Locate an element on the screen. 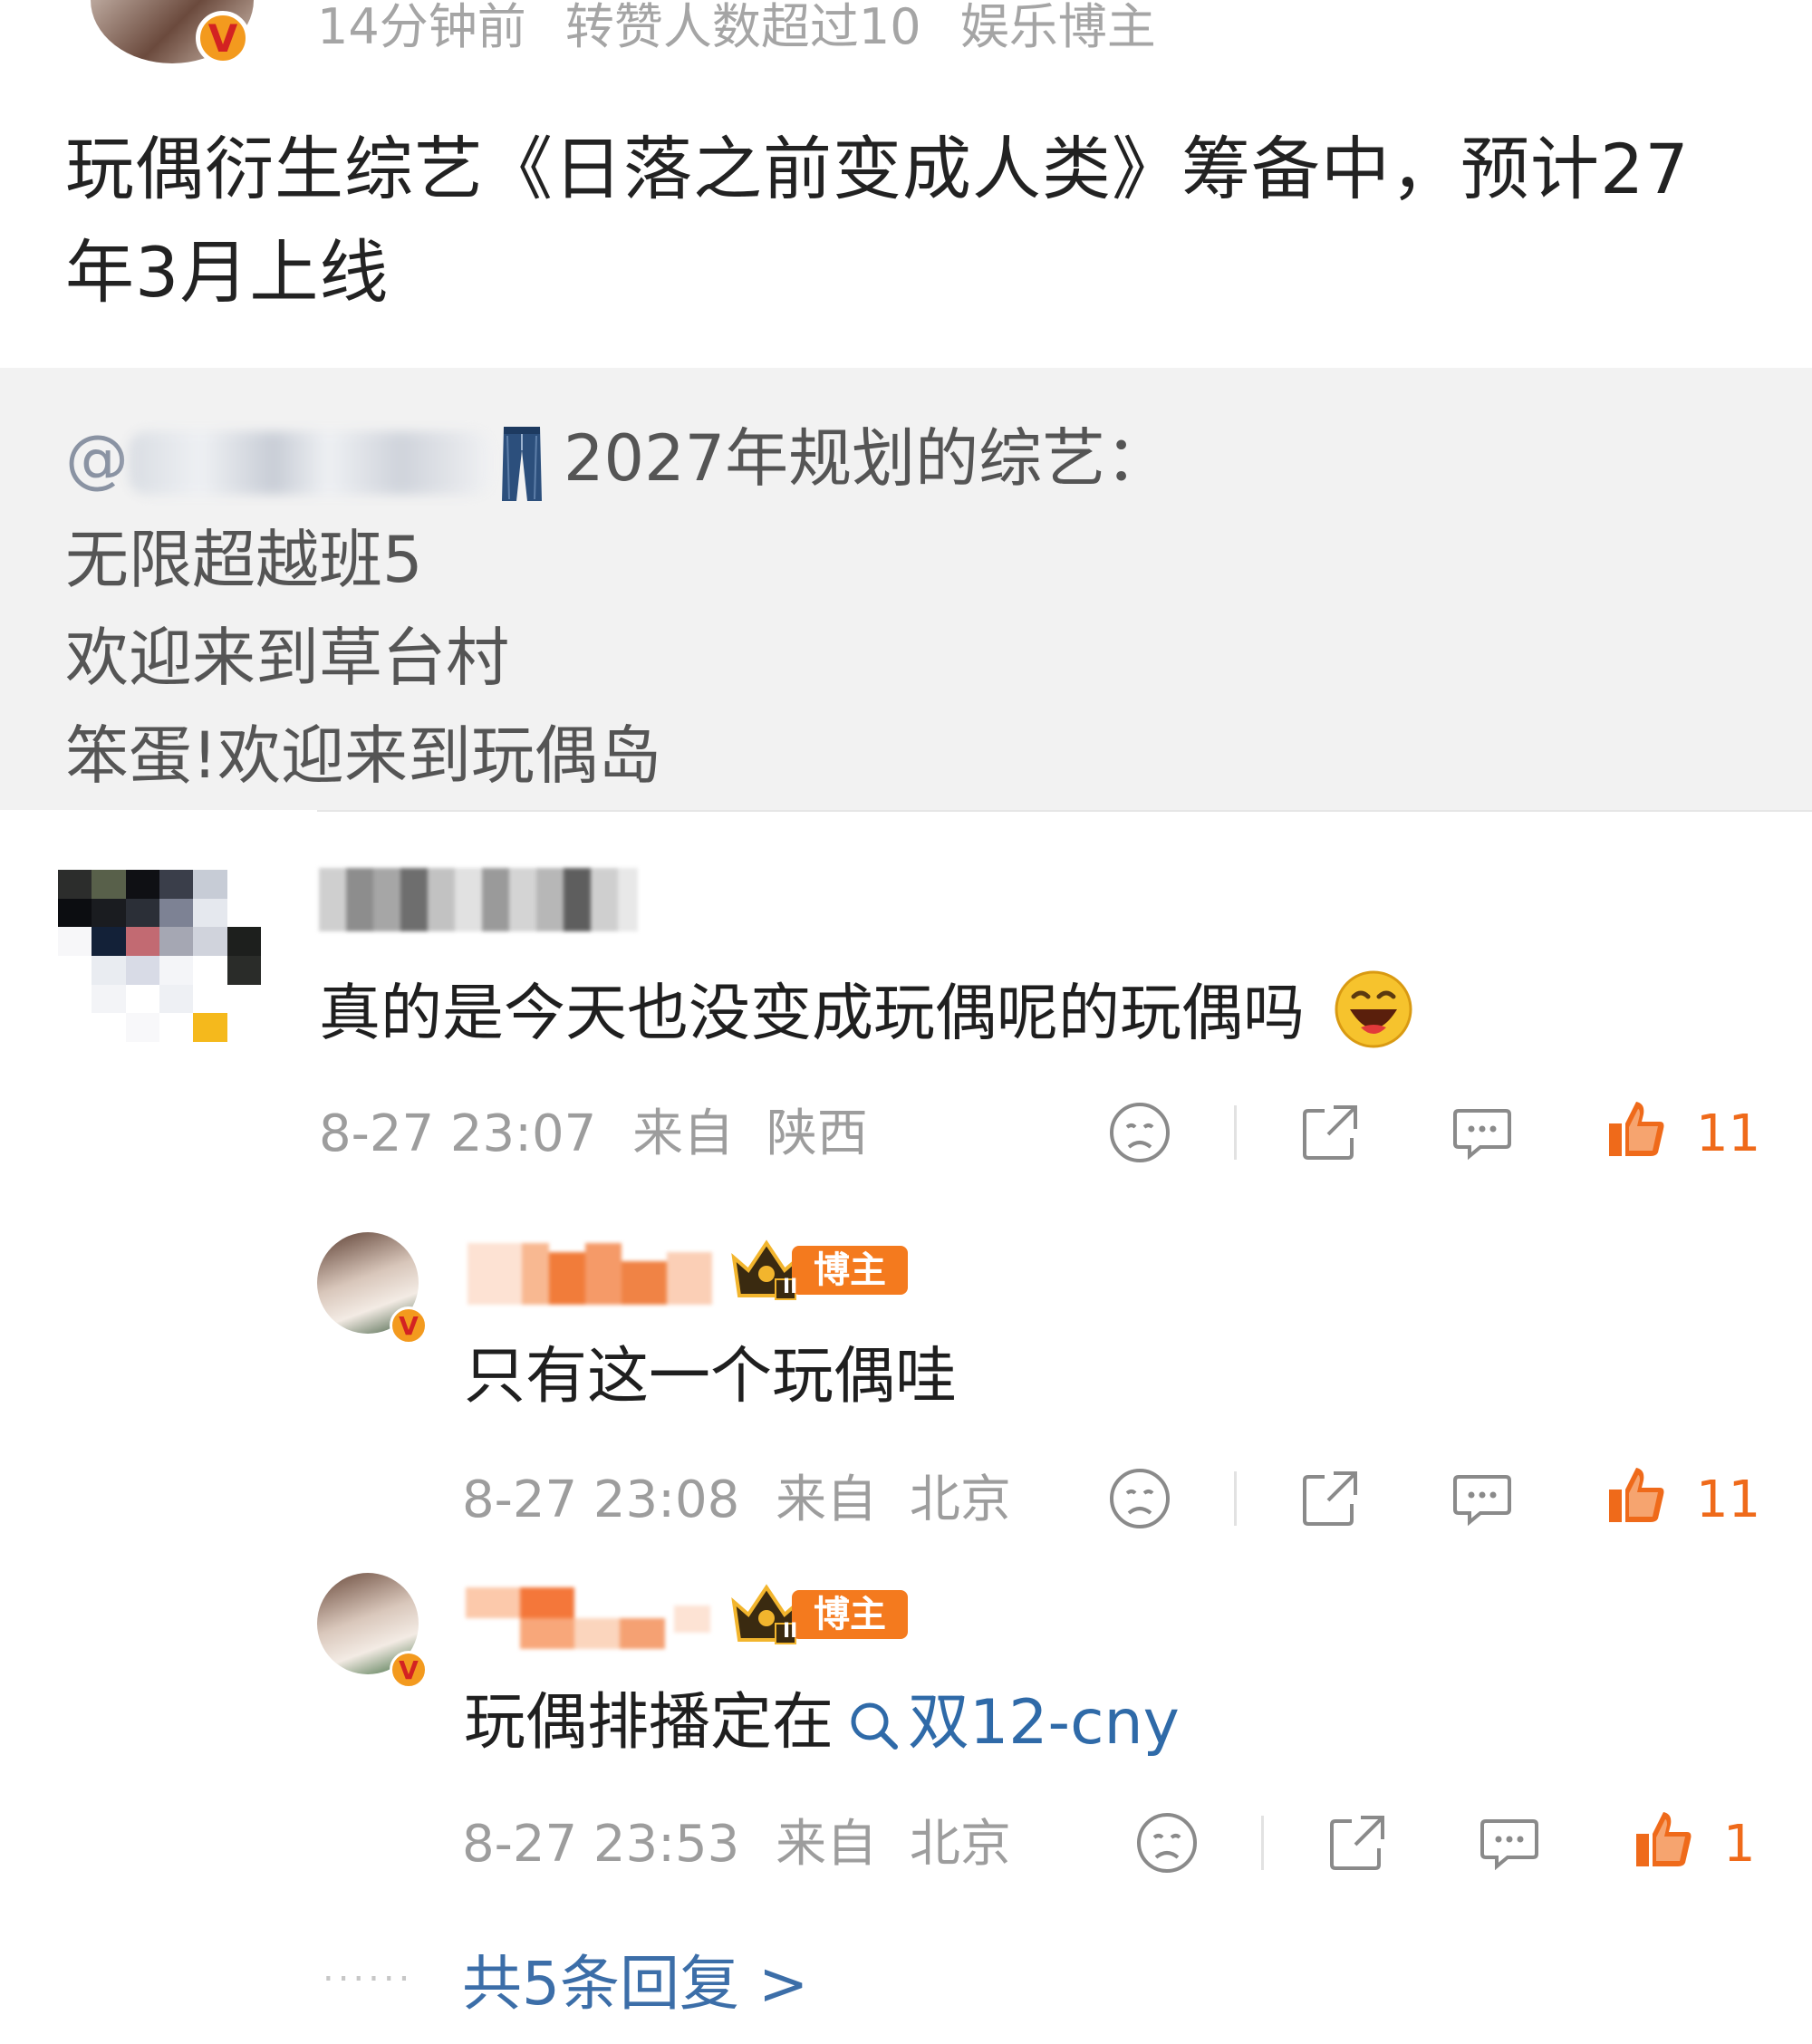 This screenshot has width=1812, height=2044. quote-line-3: 笨蛋!欢迎来到玩偶岛 is located at coordinates (364, 755).